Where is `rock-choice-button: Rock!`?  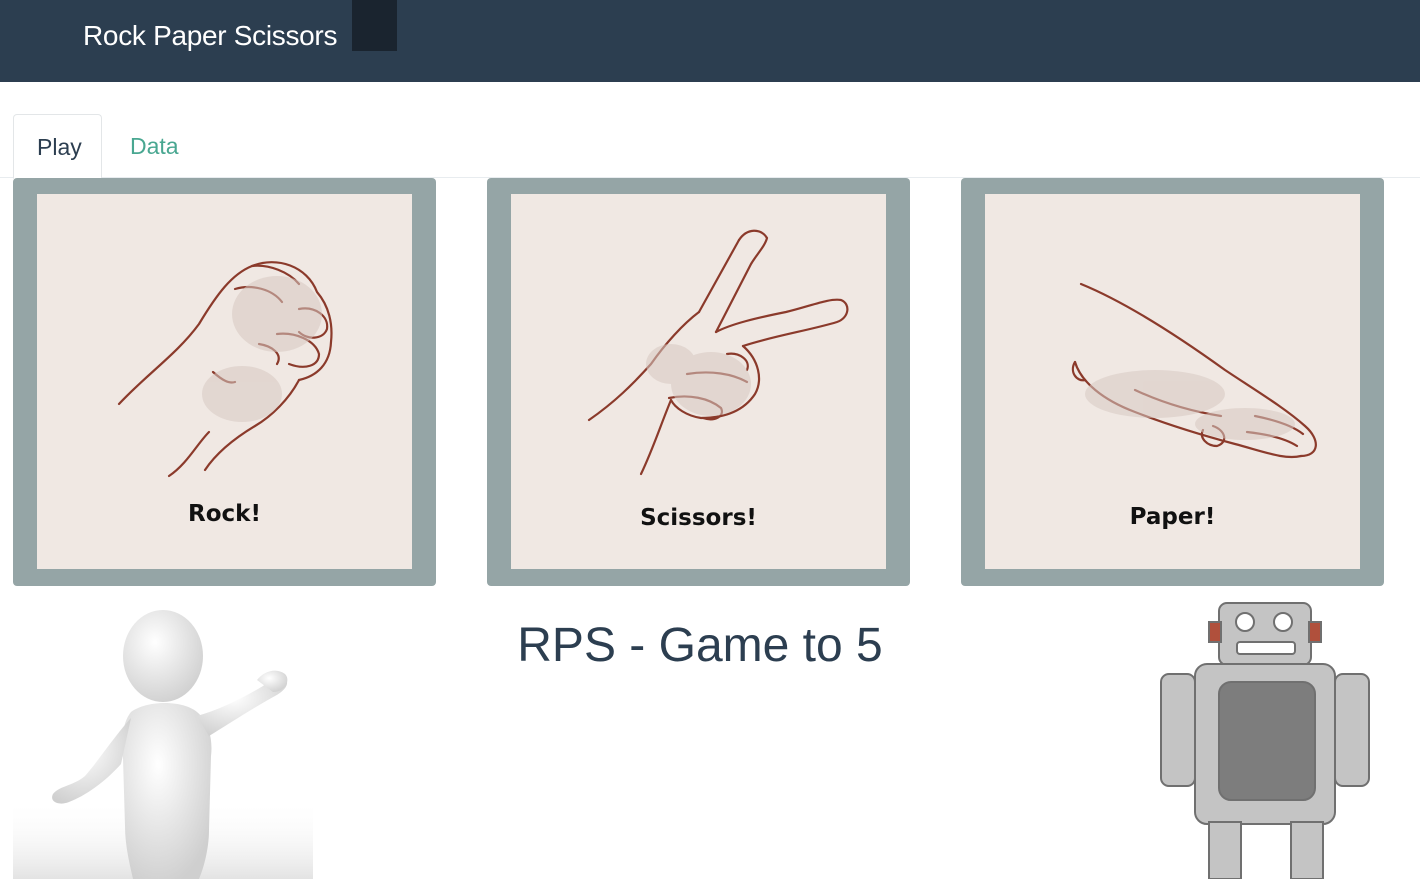
rock-choice-button: Rock! is located at coordinates (224, 382).